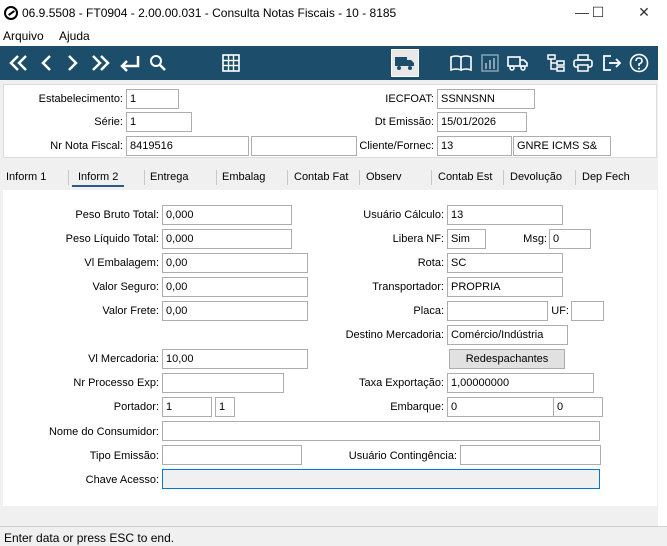 The image size is (667, 546). What do you see at coordinates (124, 456) in the screenshot?
I see `tipo-emissao-label: Tipo Emissão:` at bounding box center [124, 456].